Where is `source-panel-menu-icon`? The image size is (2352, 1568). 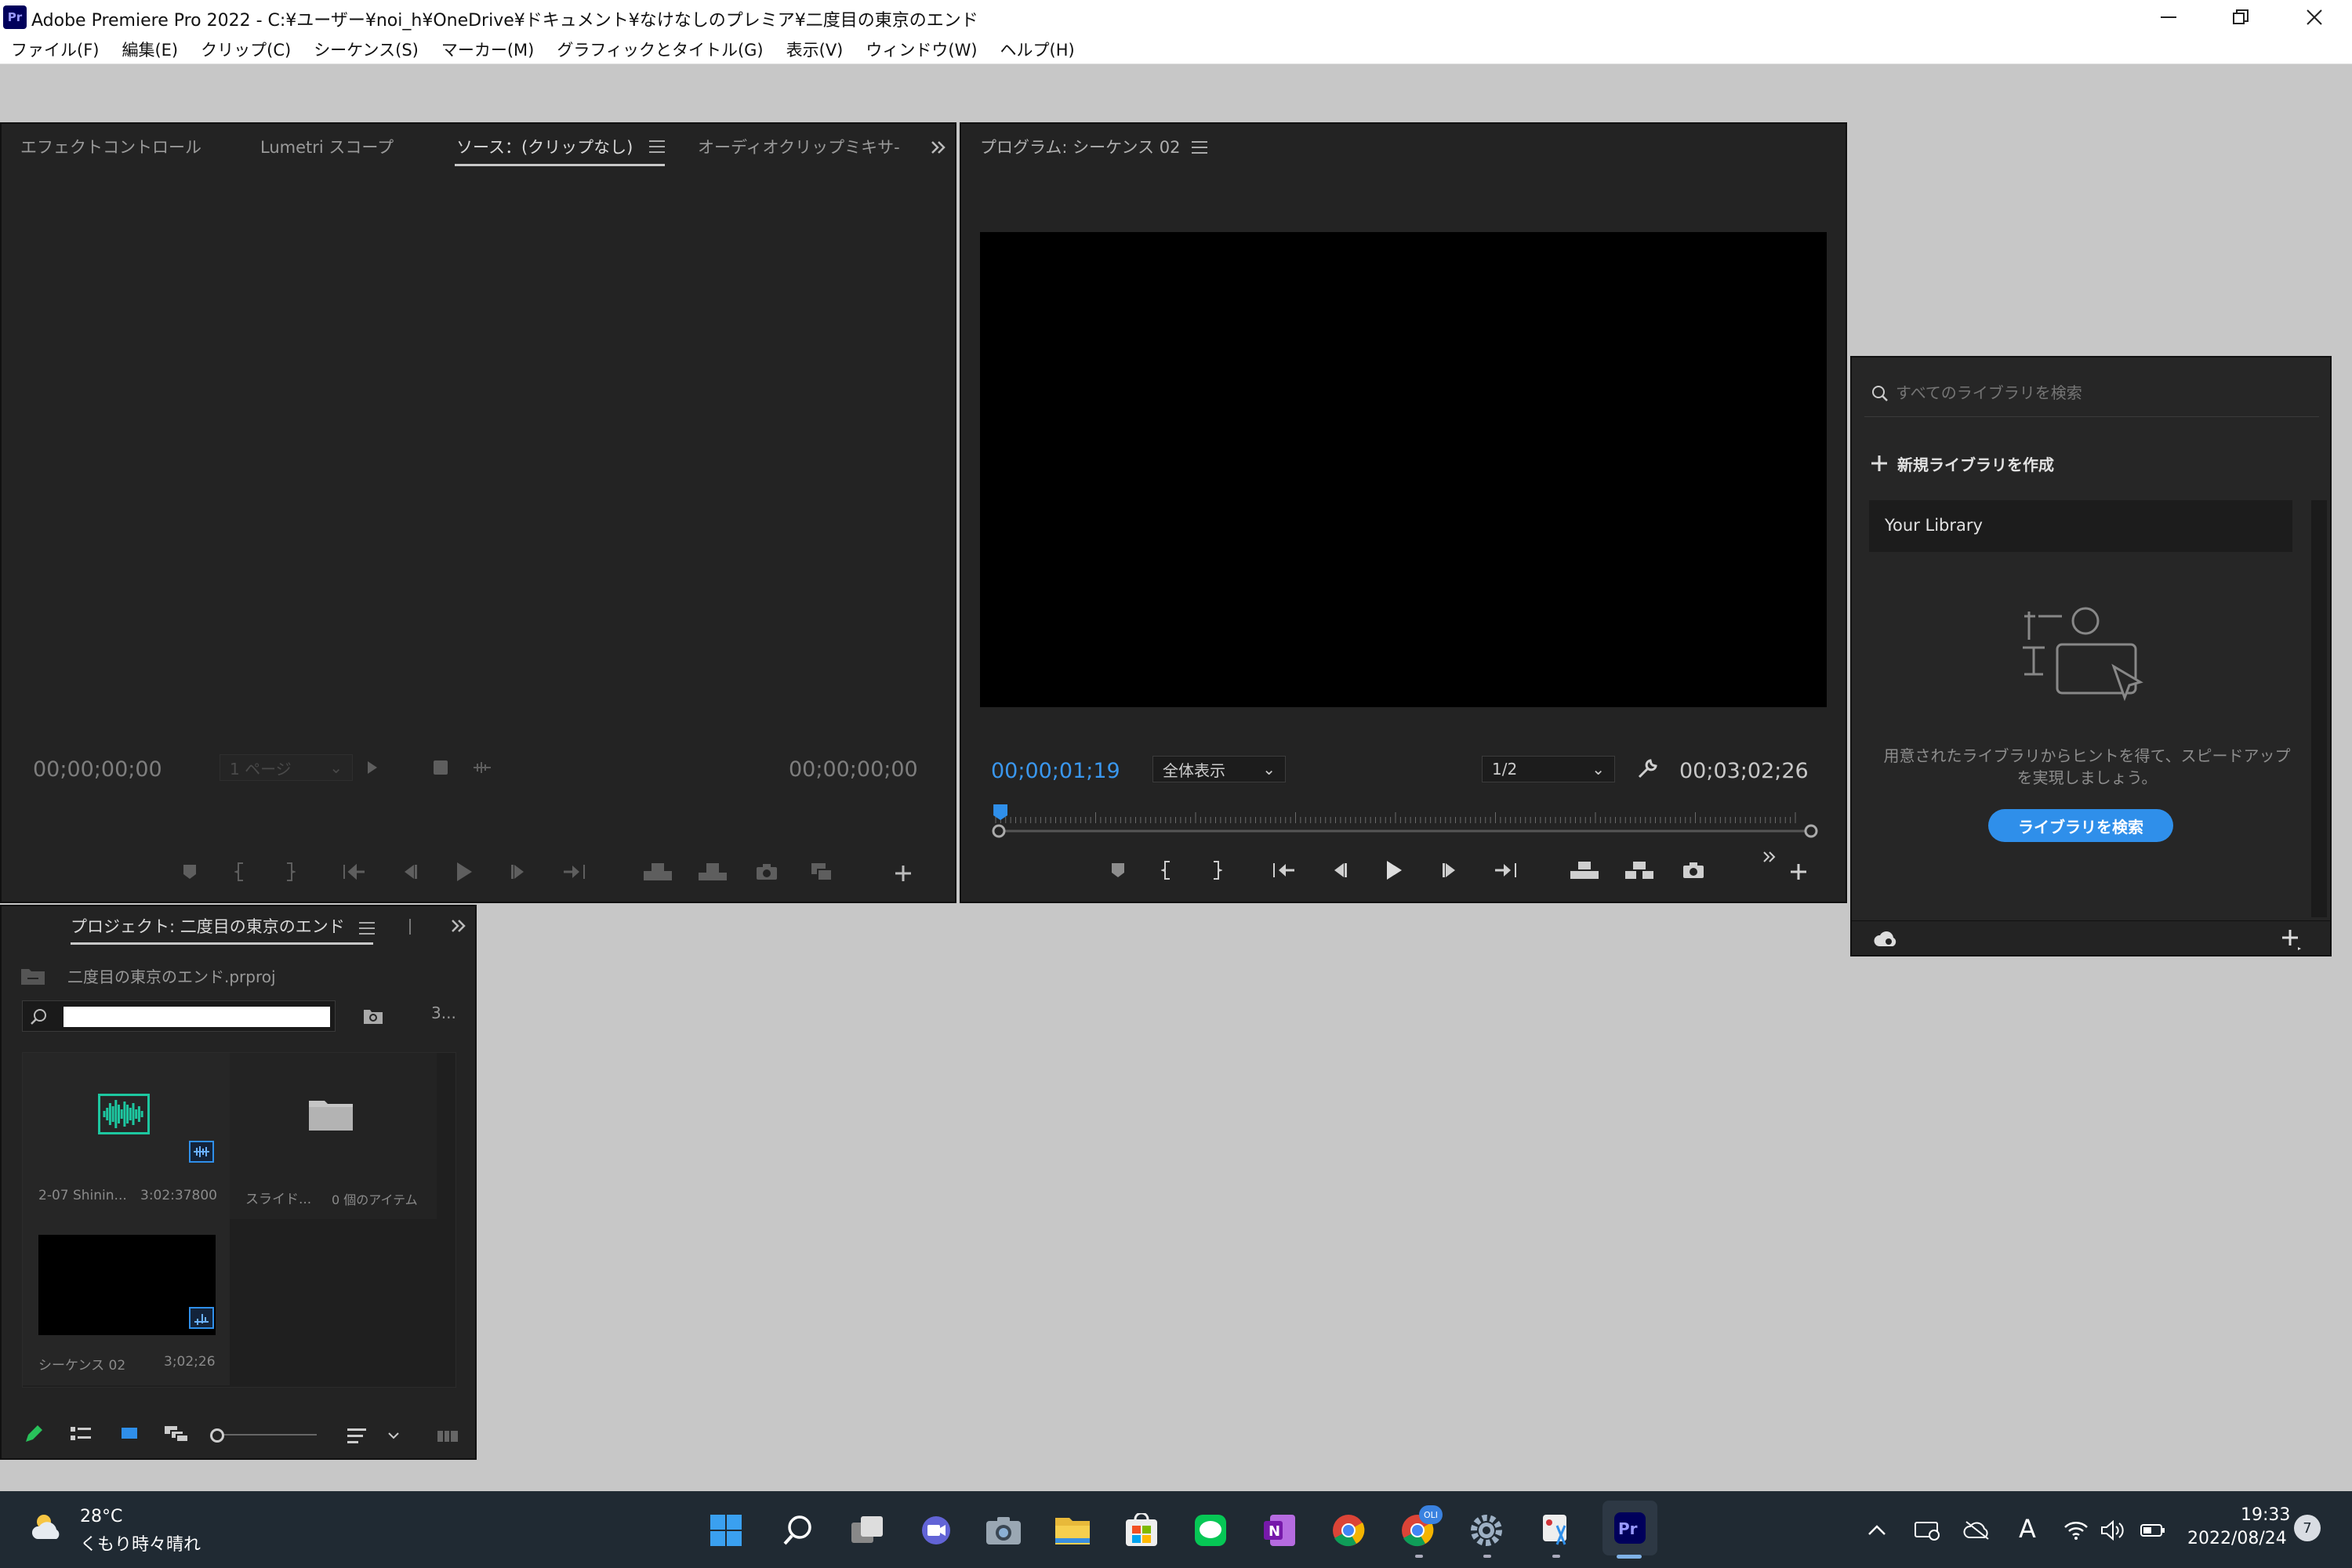
source-panel-menu-icon is located at coordinates (657, 146).